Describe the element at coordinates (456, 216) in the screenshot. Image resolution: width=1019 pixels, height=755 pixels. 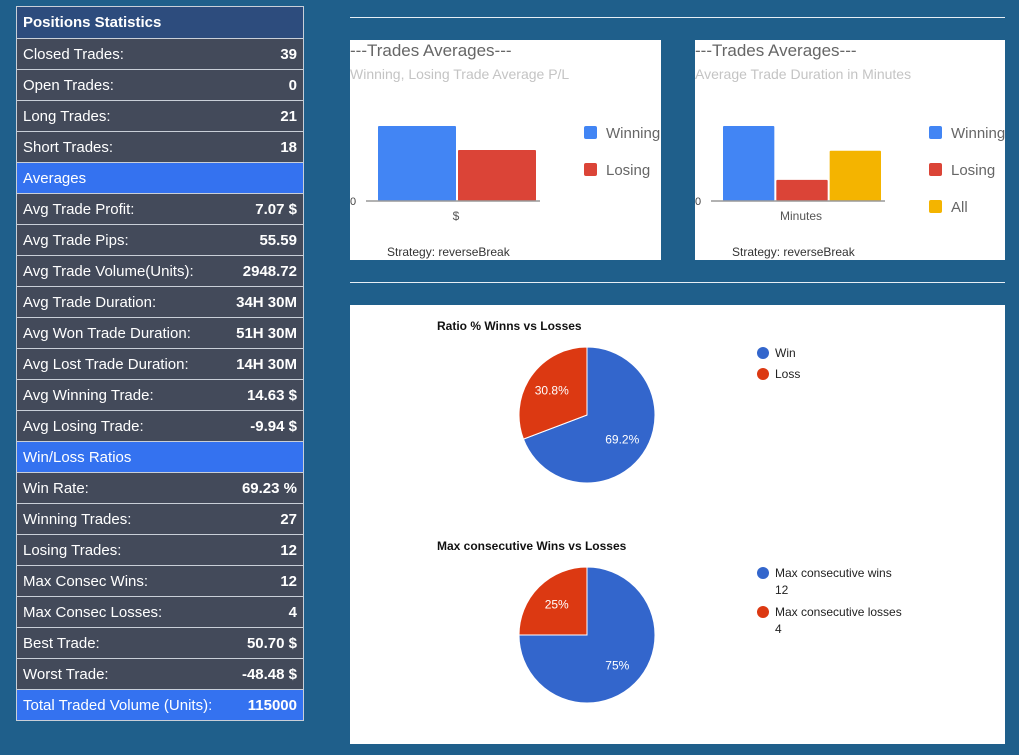
I see `x-tick-label: $` at that location.